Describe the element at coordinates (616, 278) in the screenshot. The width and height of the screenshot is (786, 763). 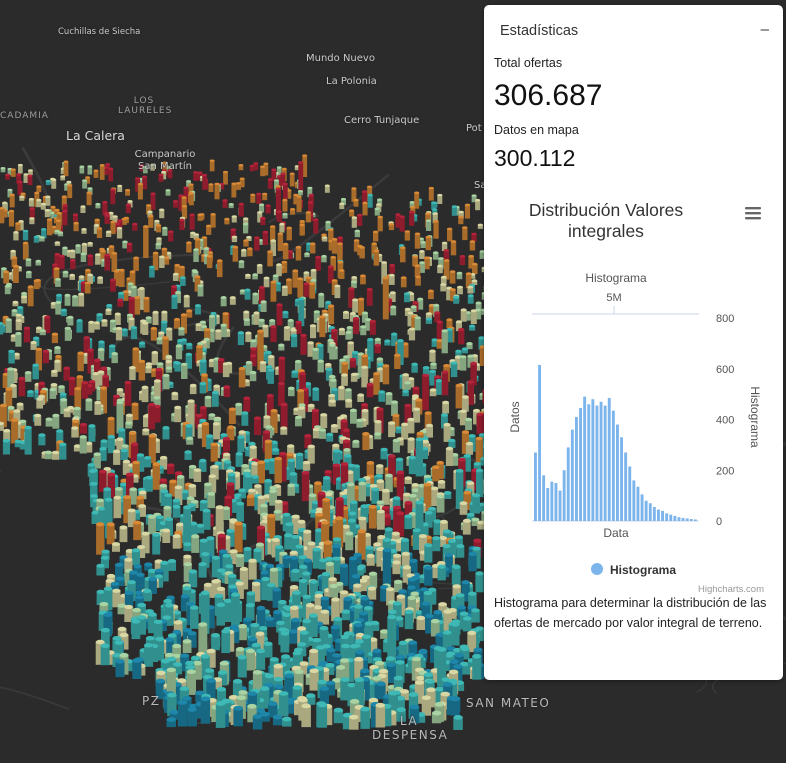
I see `top-axis-title: Histograma` at that location.